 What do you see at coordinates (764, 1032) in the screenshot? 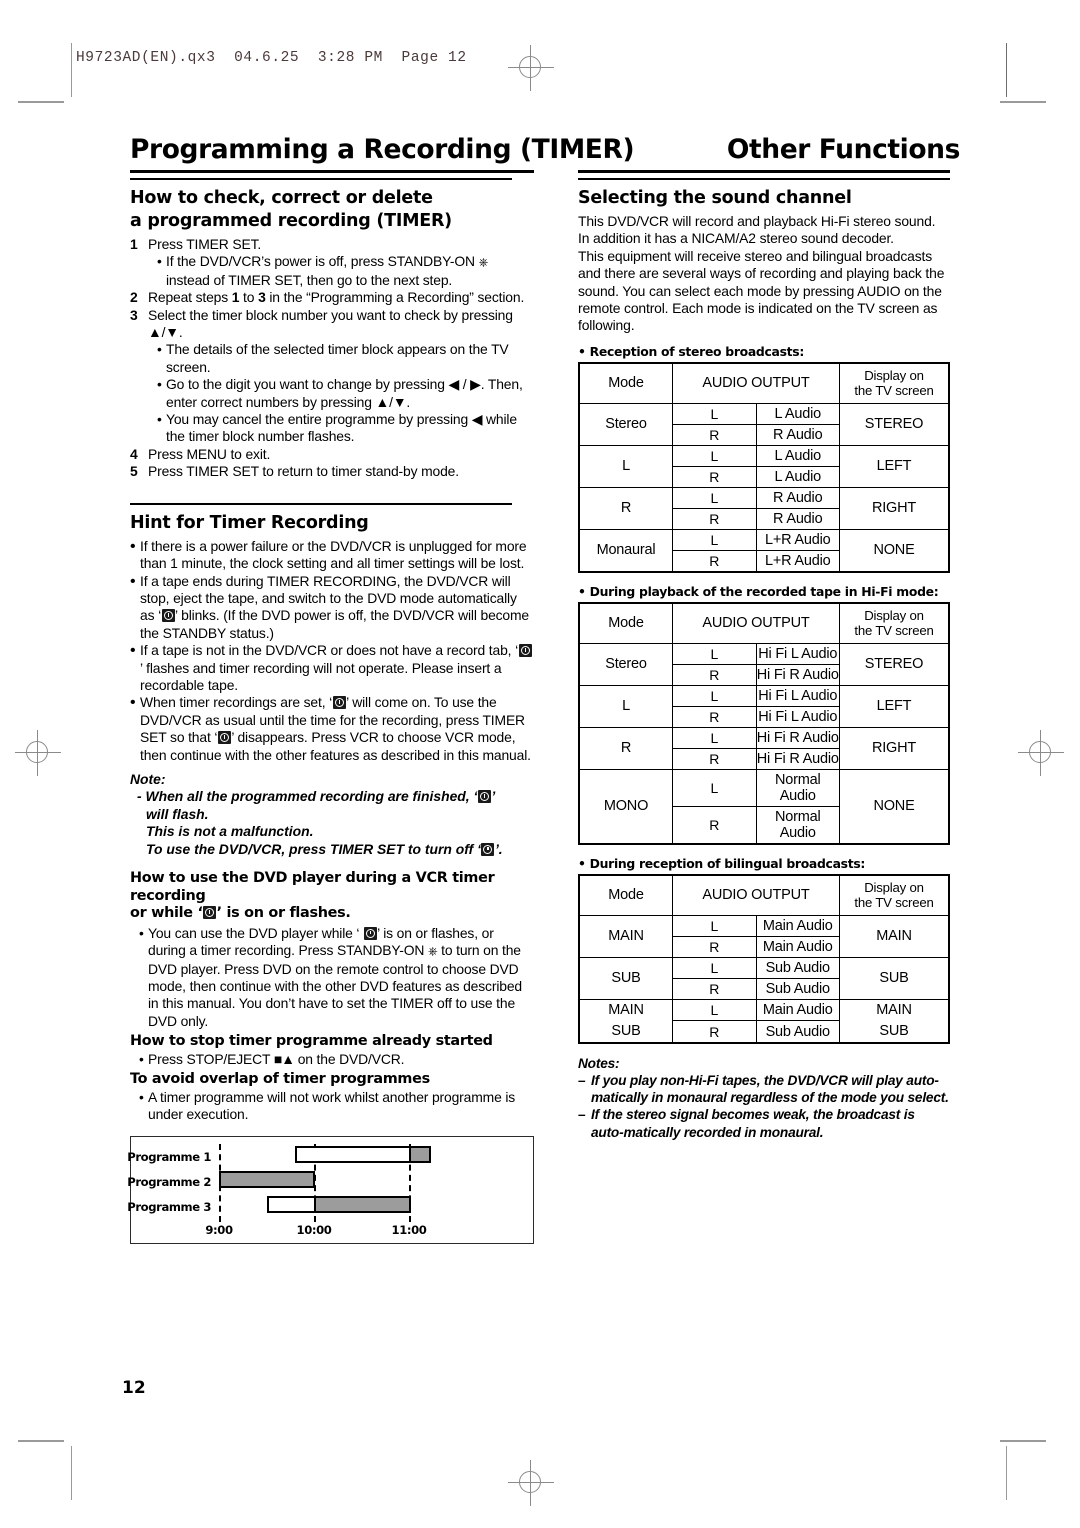
I see `table-row: SUB R Sub Audio SUB` at bounding box center [764, 1032].